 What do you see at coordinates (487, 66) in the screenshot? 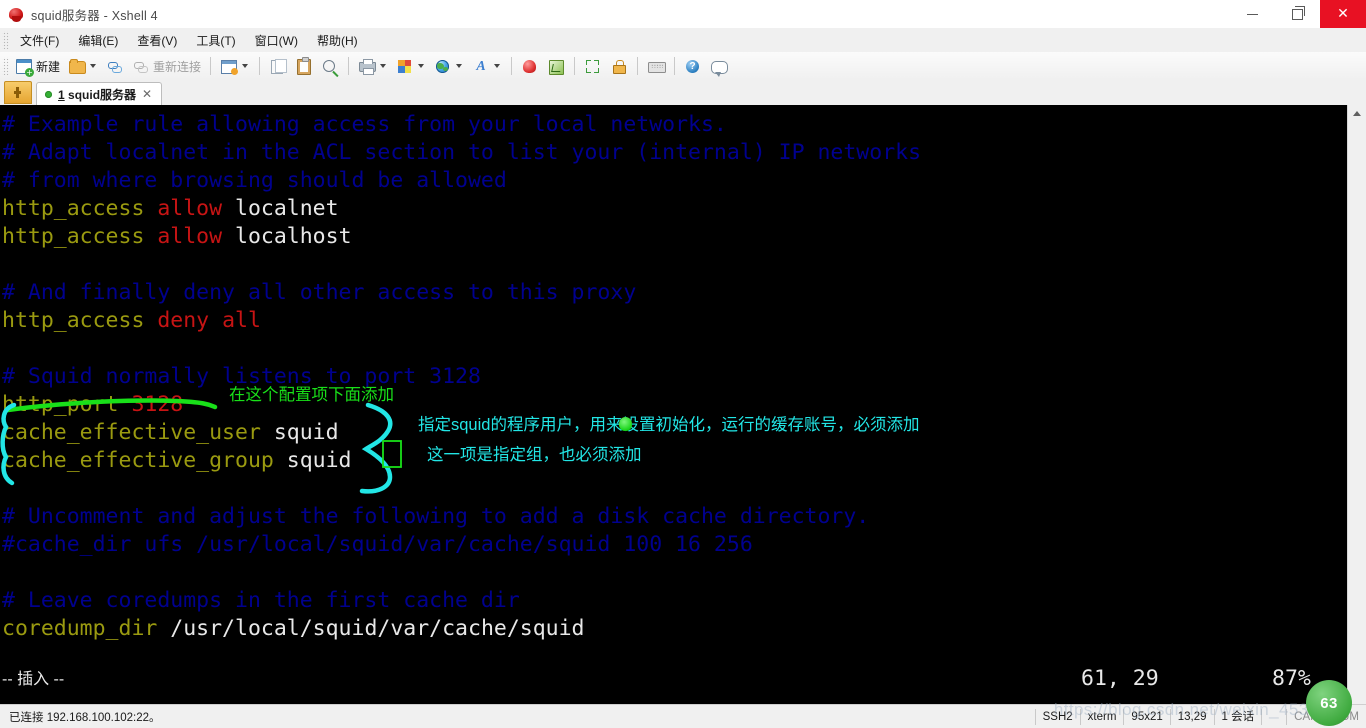
I see `font-button: A` at bounding box center [487, 66].